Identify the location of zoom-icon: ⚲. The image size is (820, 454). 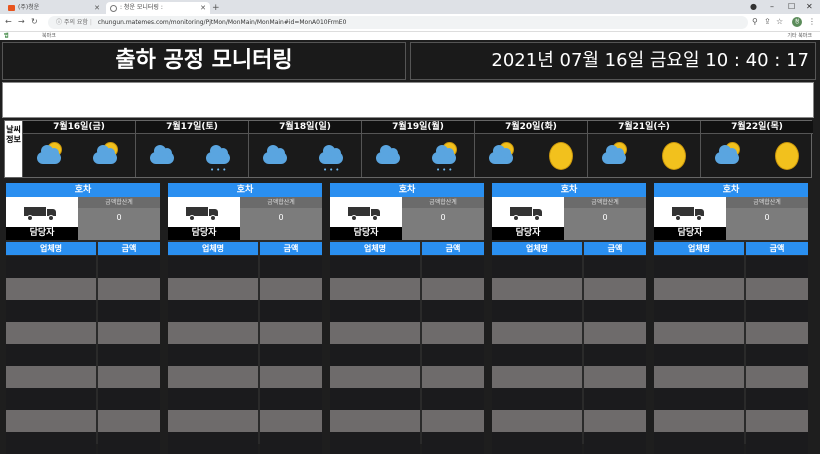
(755, 22).